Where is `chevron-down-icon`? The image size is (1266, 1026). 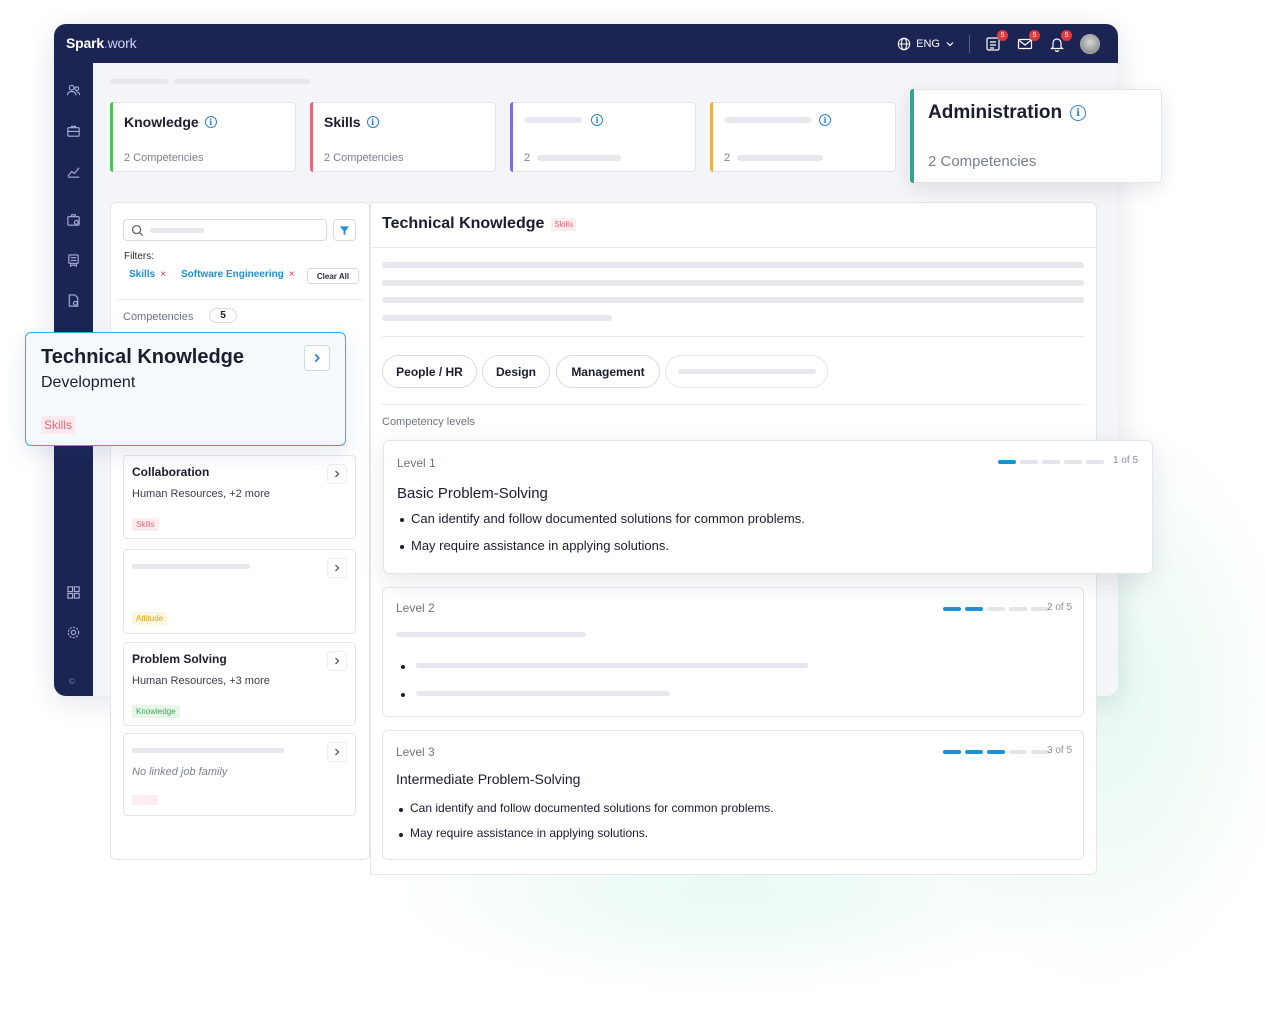 chevron-down-icon is located at coordinates (950, 43).